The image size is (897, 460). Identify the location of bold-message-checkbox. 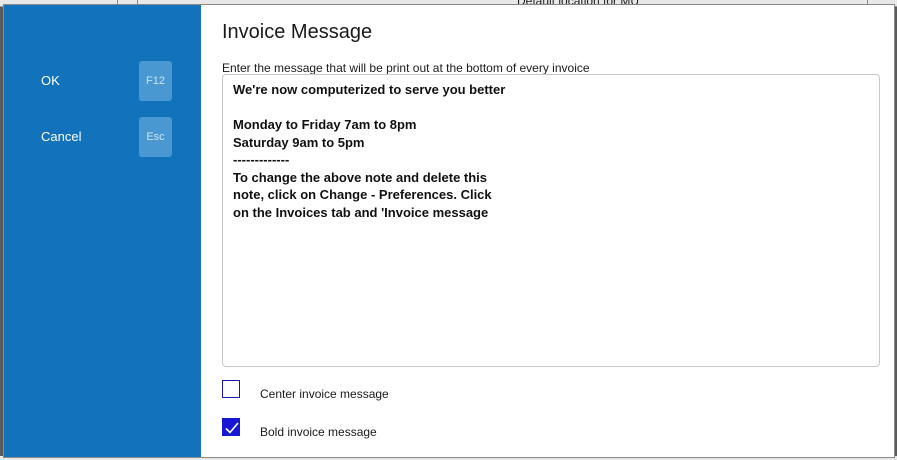
(231, 427).